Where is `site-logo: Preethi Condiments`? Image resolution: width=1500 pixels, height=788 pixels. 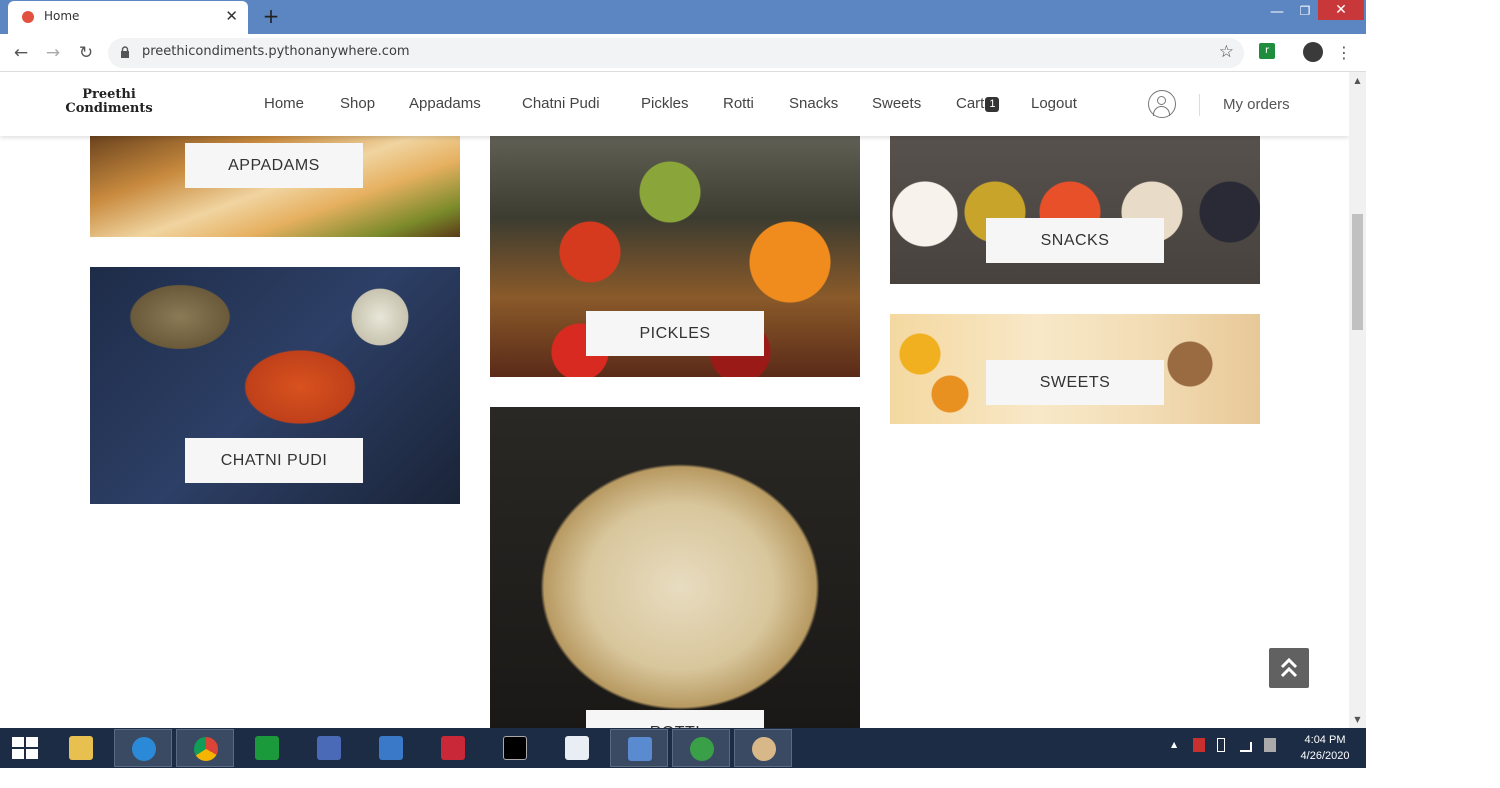 site-logo: Preethi Condiments is located at coordinates (109, 102).